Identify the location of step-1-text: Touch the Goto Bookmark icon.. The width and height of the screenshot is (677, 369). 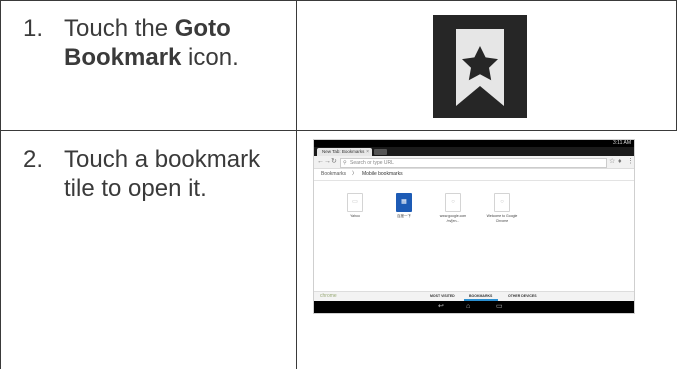
(174, 43).